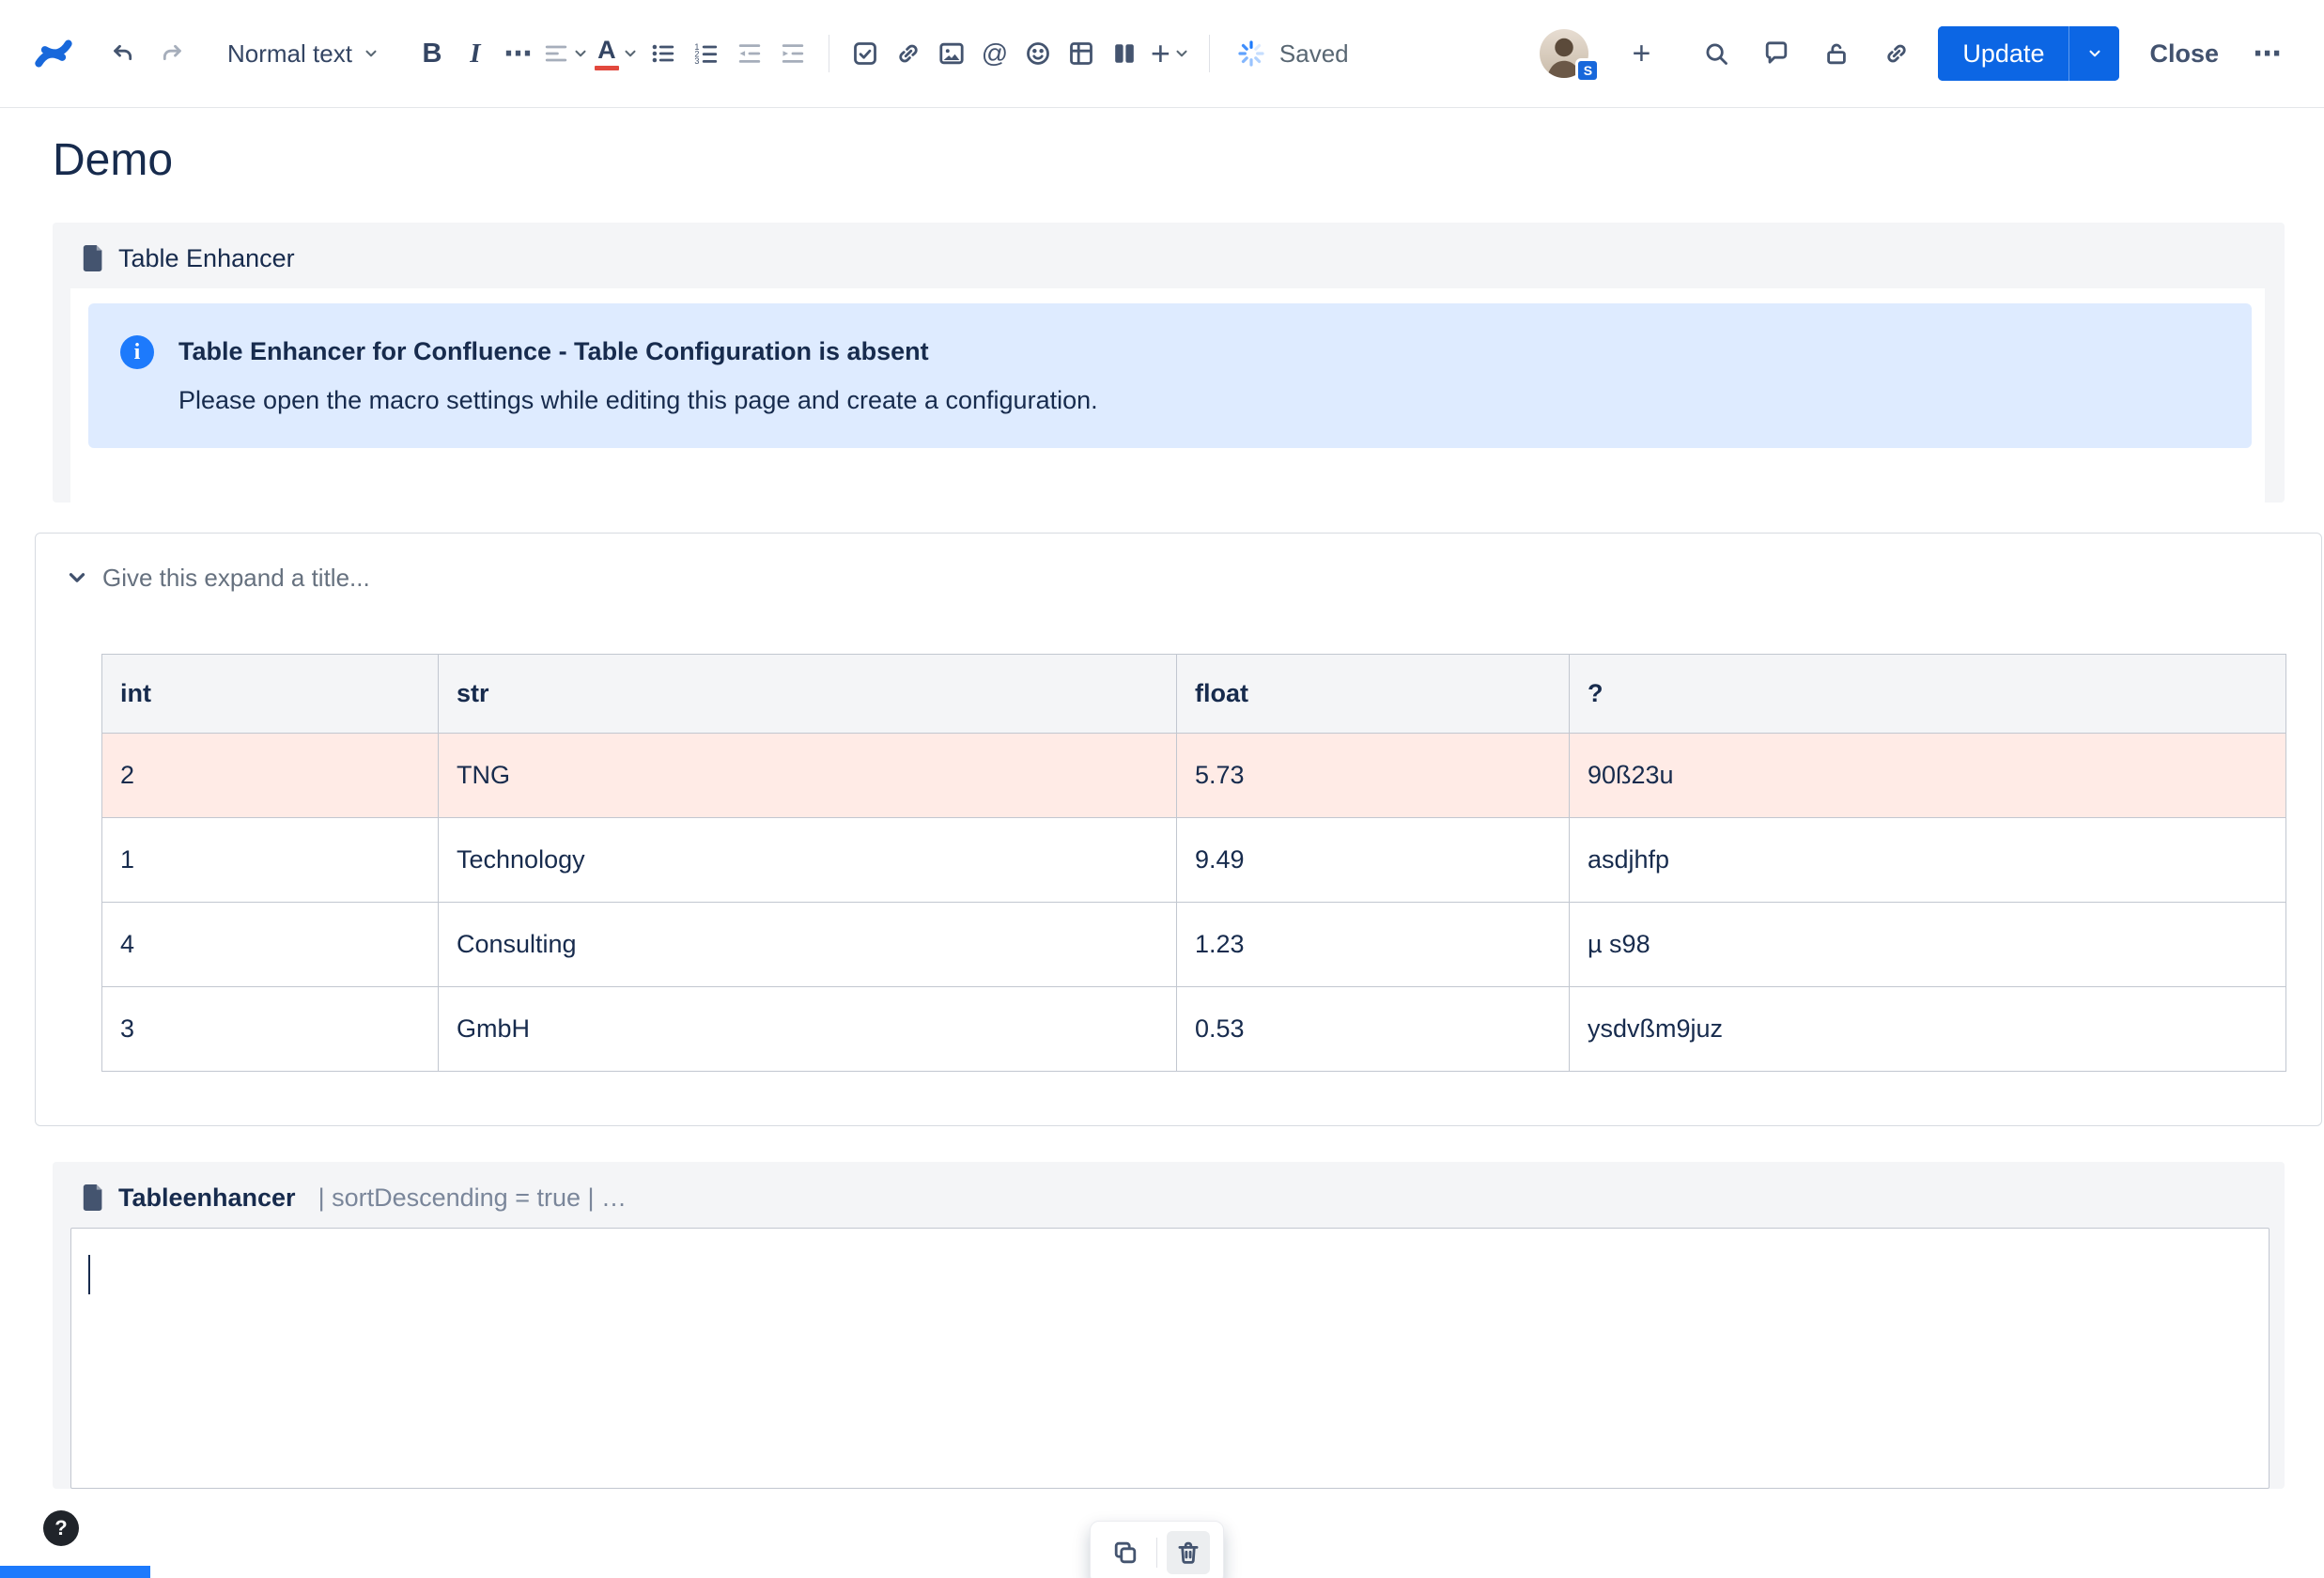 The width and height of the screenshot is (2324, 1578). Describe the element at coordinates (556, 53) in the screenshot. I see `align-left-icon` at that location.